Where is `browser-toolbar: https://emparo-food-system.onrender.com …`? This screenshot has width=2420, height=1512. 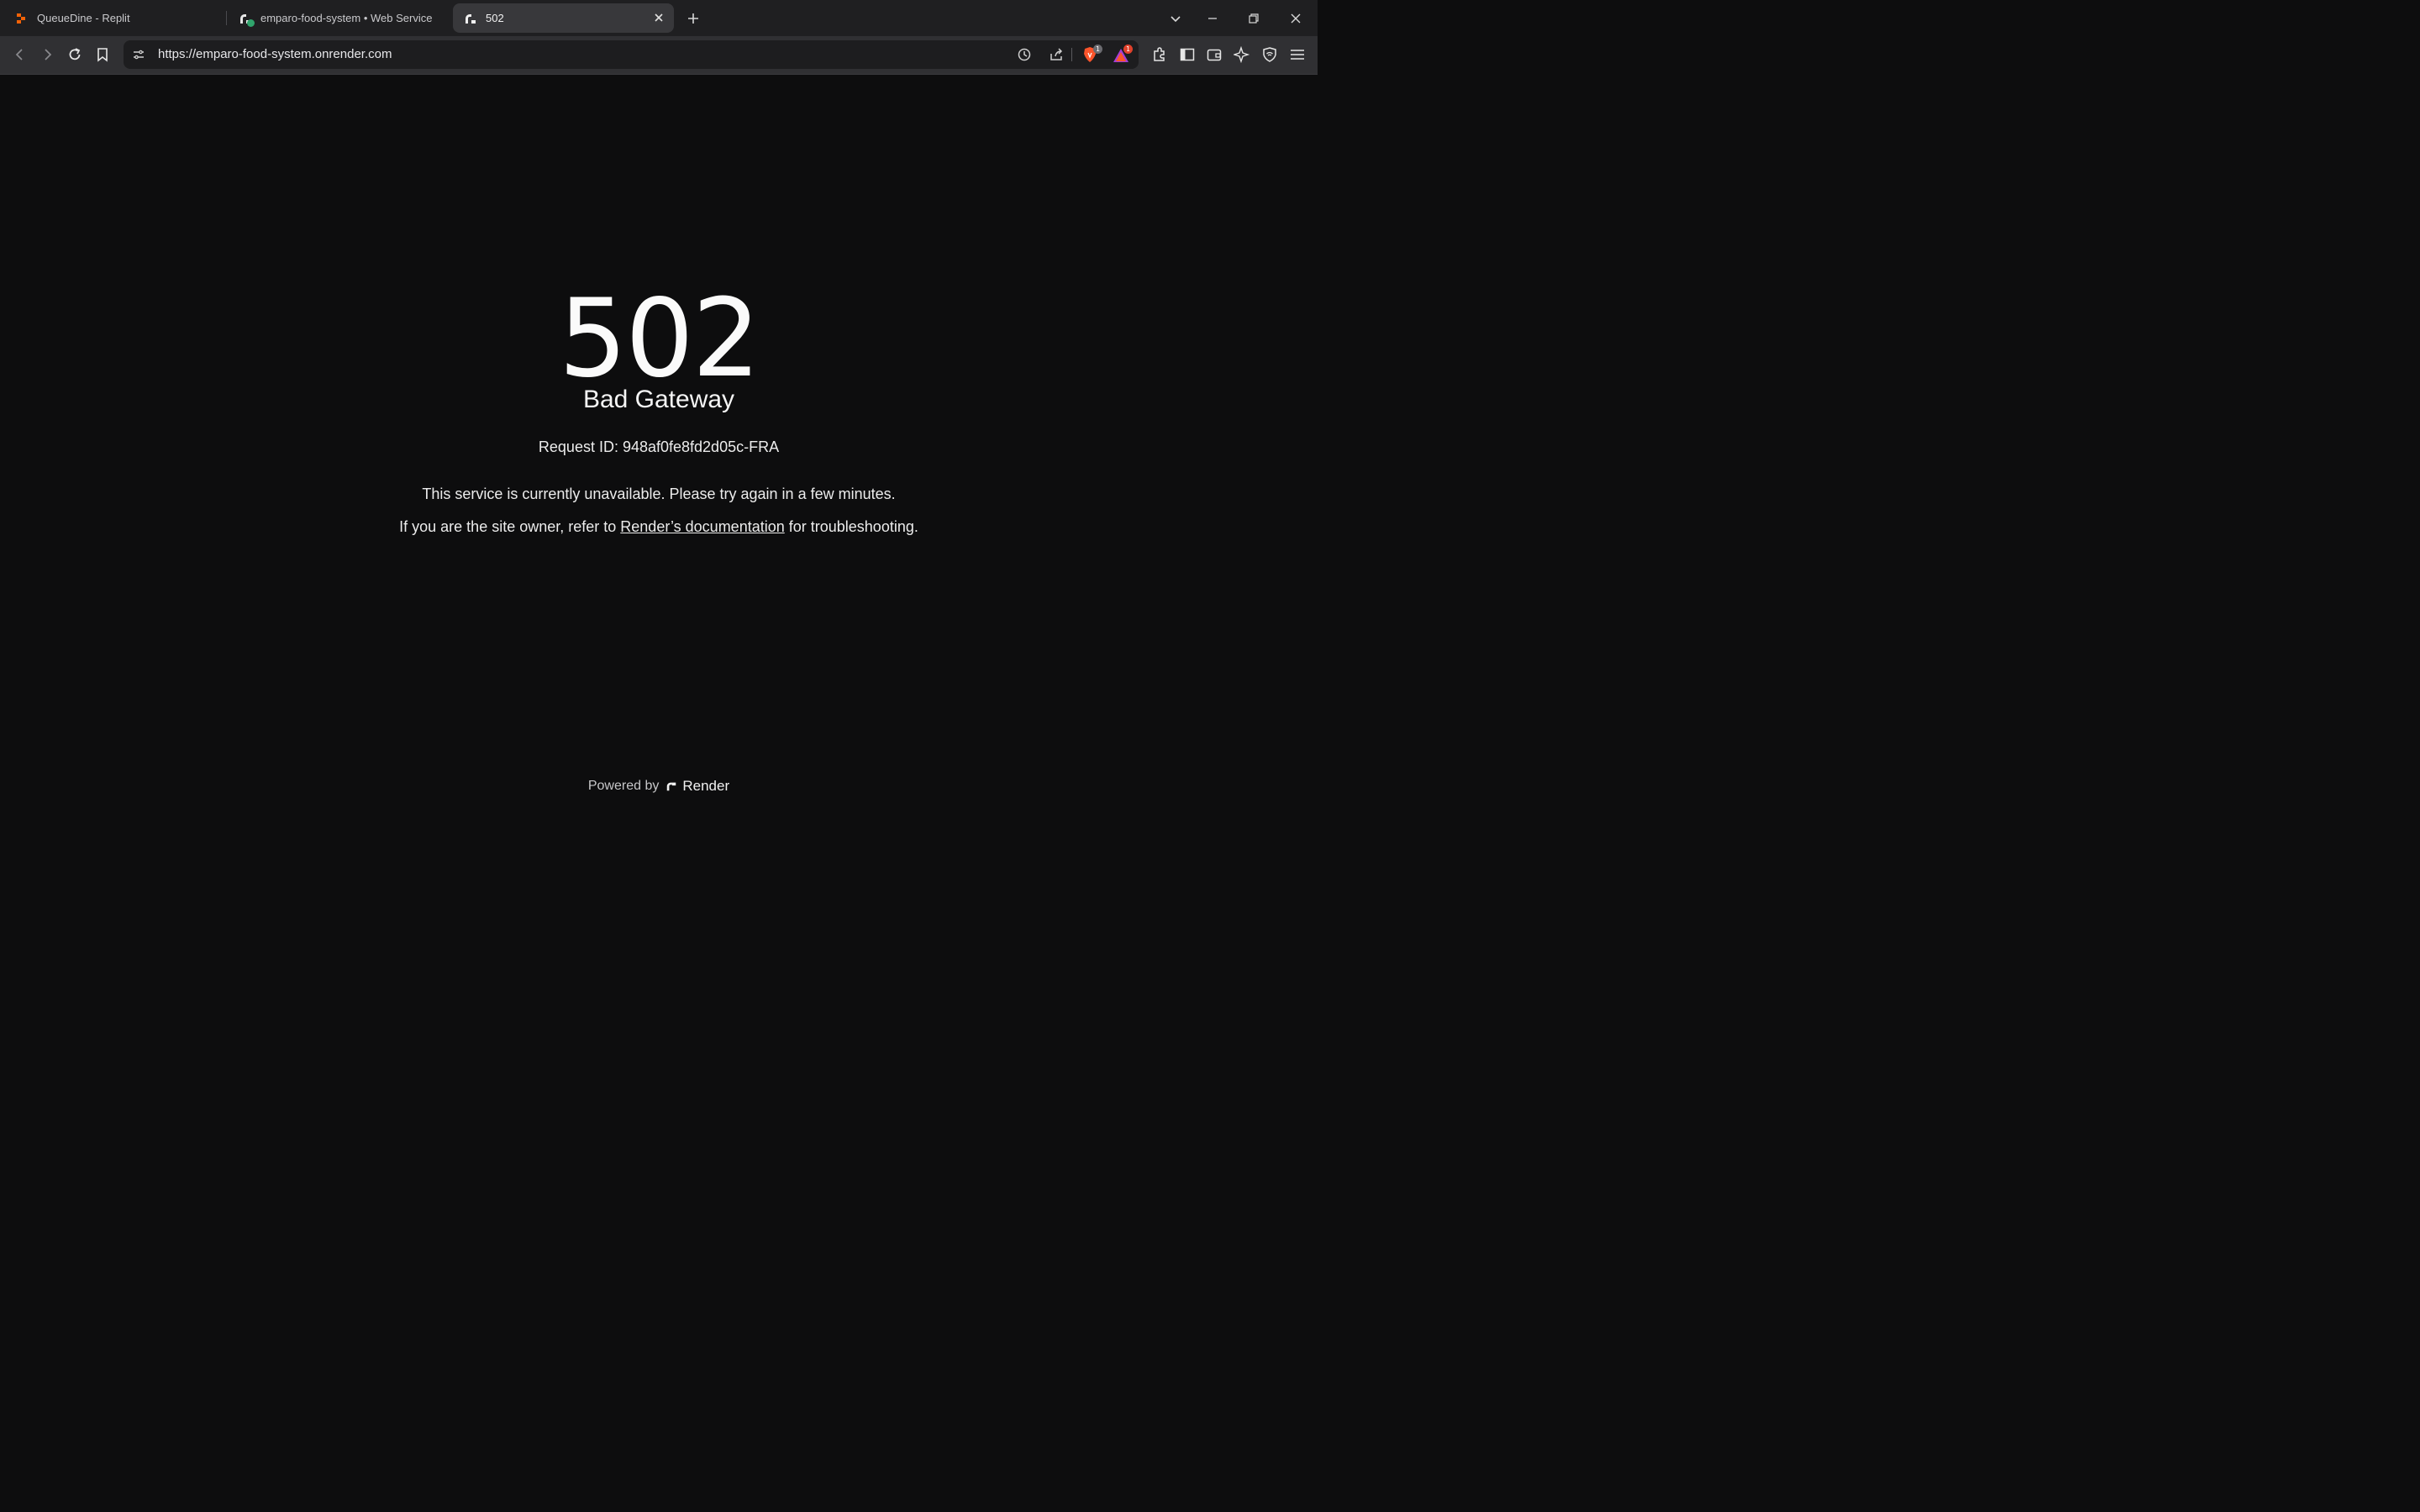 browser-toolbar: https://emparo-food-system.onrender.com … is located at coordinates (659, 55).